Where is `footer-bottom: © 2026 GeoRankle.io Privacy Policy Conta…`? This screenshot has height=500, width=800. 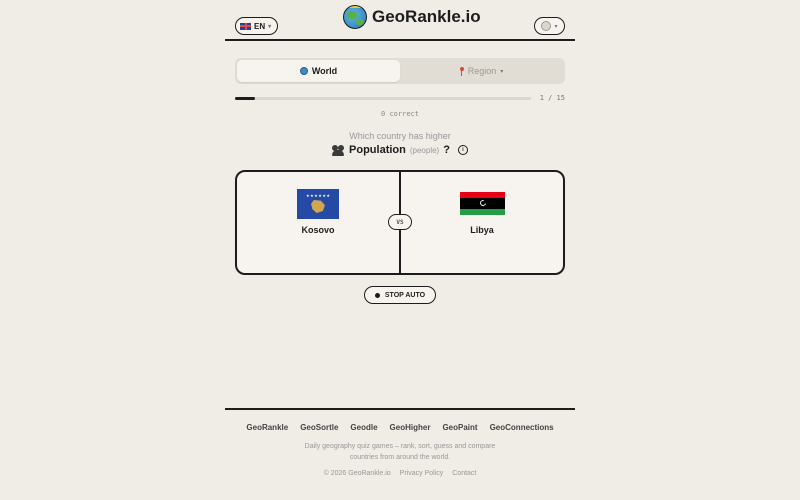
footer-bottom: © 2026 GeoRankle.io Privacy Policy Conta… is located at coordinates (400, 473).